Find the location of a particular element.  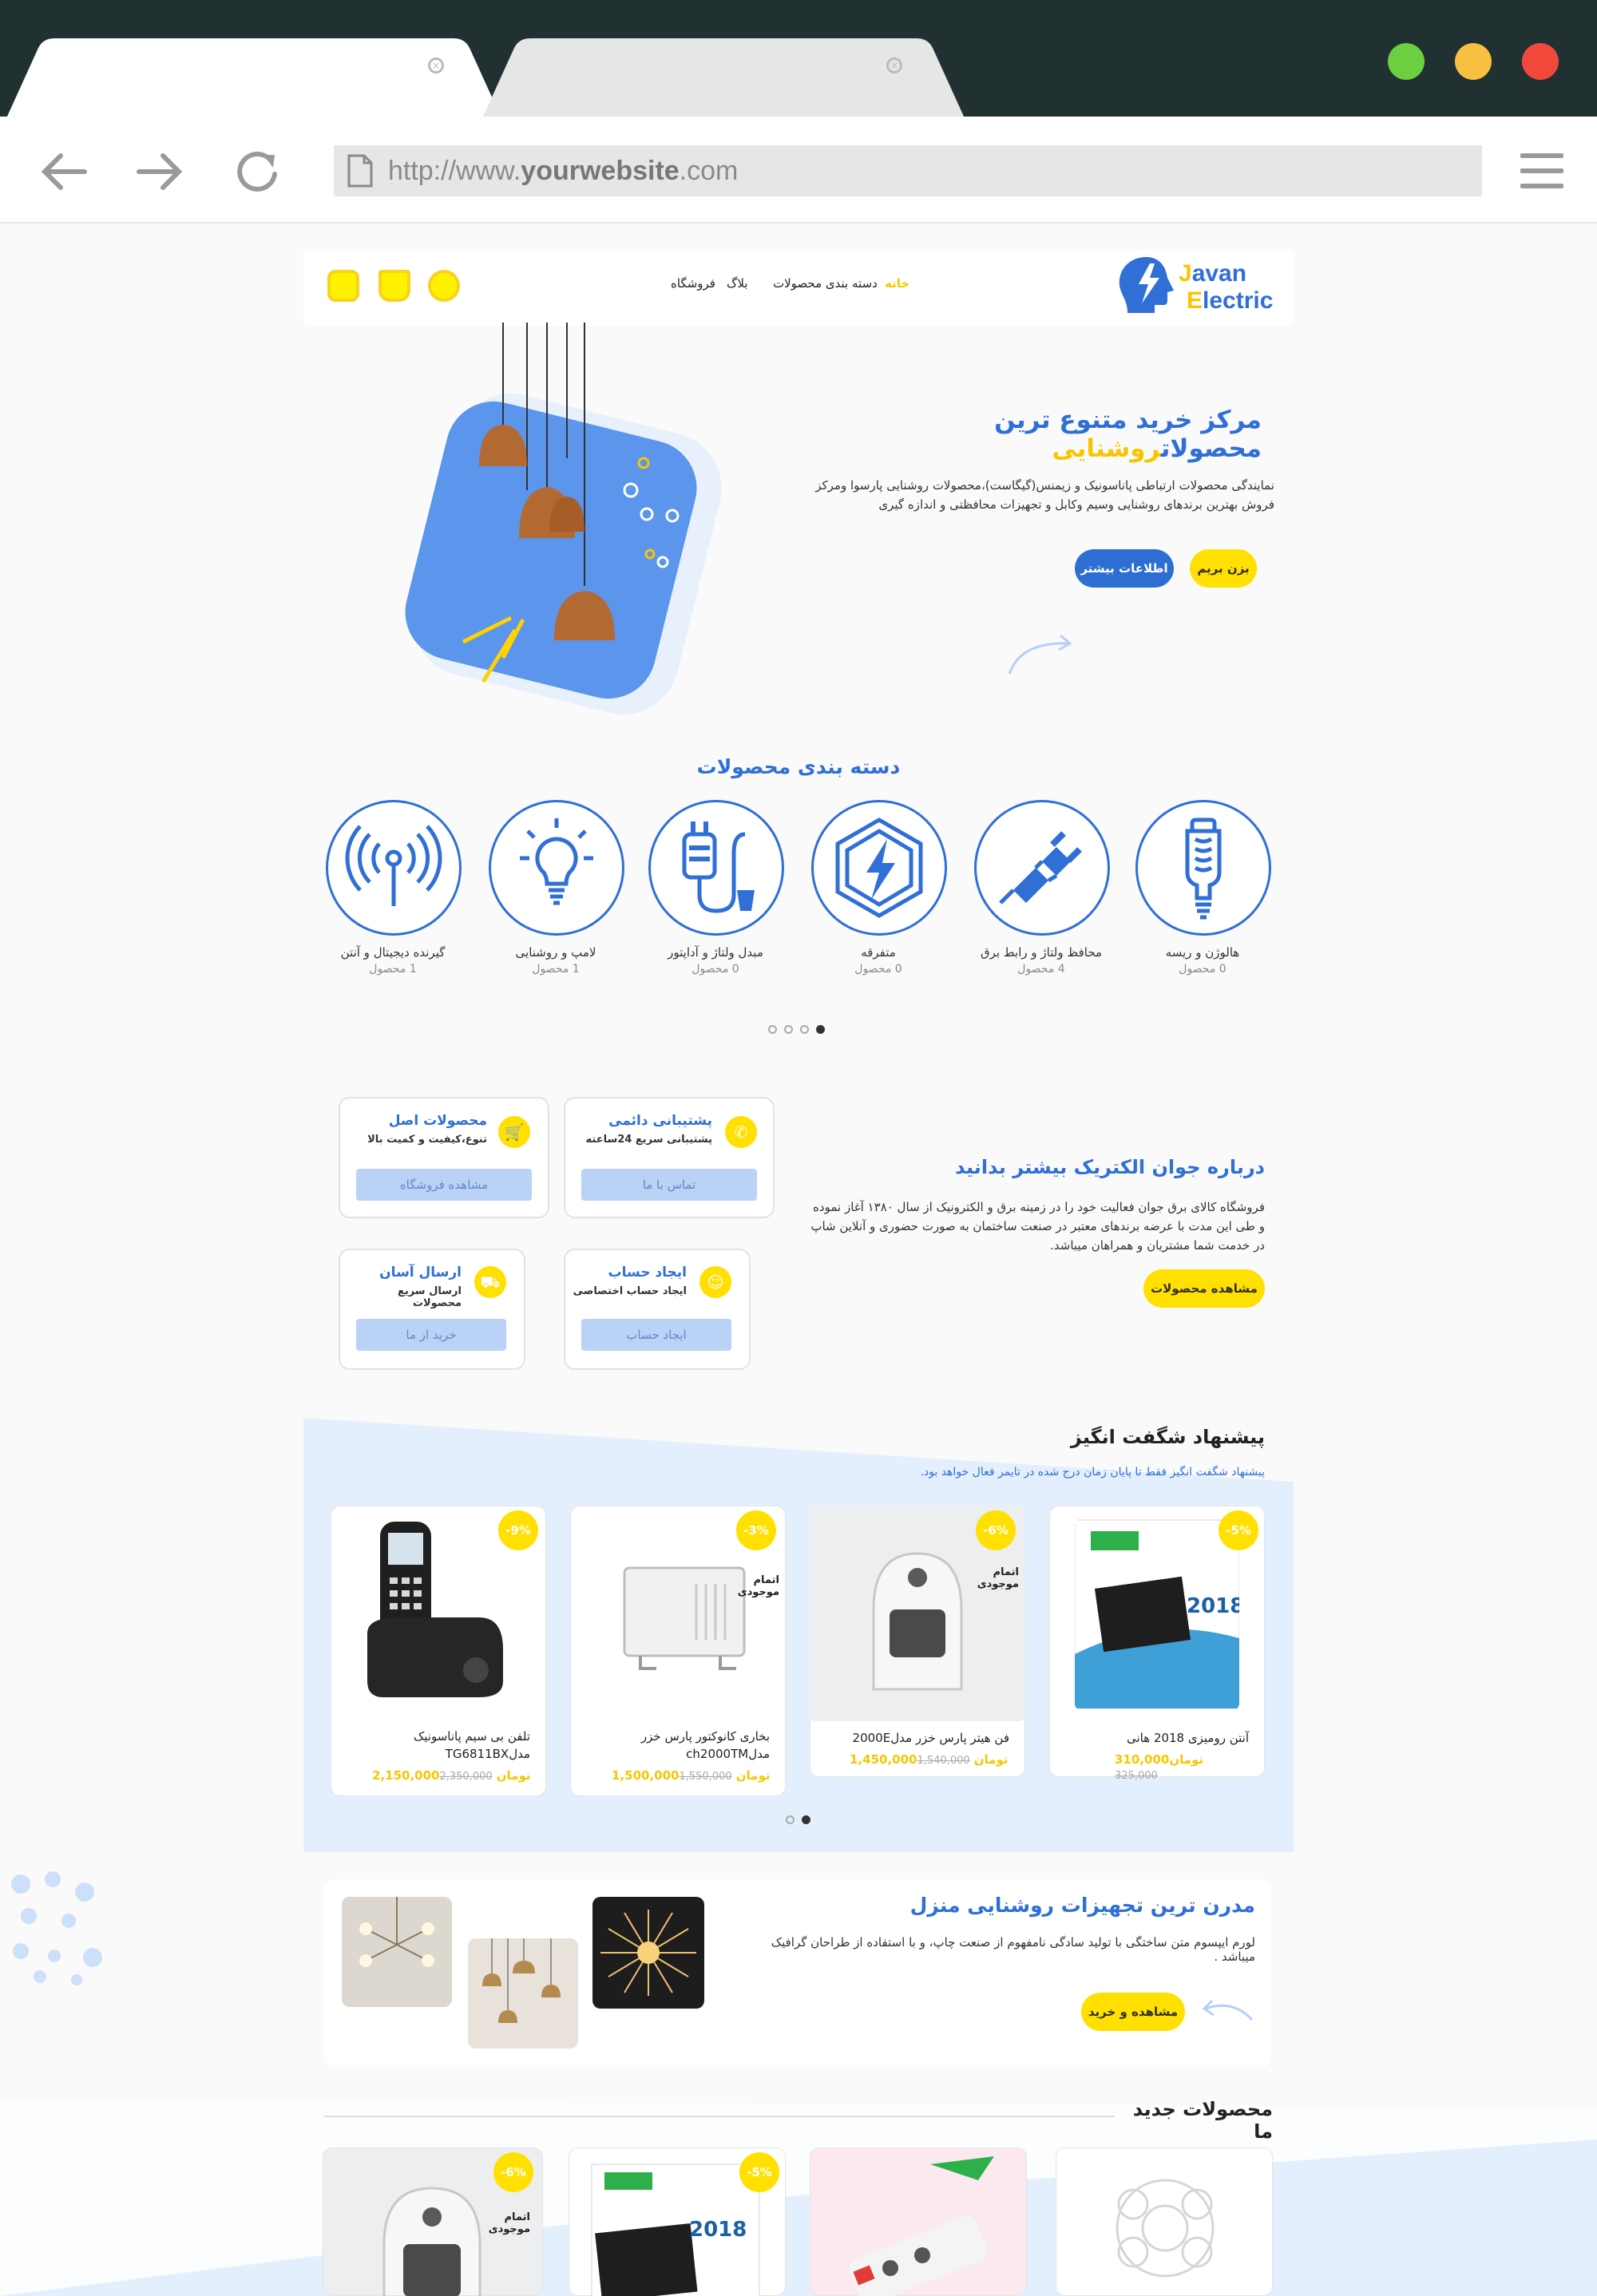

user-icon: ☺ is located at coordinates (715, 1282).